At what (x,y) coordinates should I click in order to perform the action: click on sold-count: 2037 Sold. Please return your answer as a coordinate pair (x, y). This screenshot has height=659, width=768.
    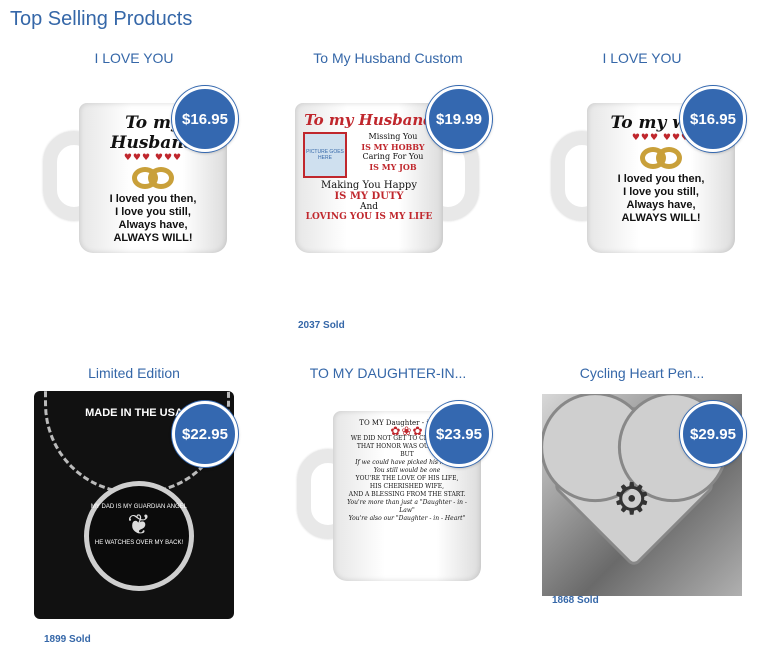
    Looking at the image, I should click on (321, 325).